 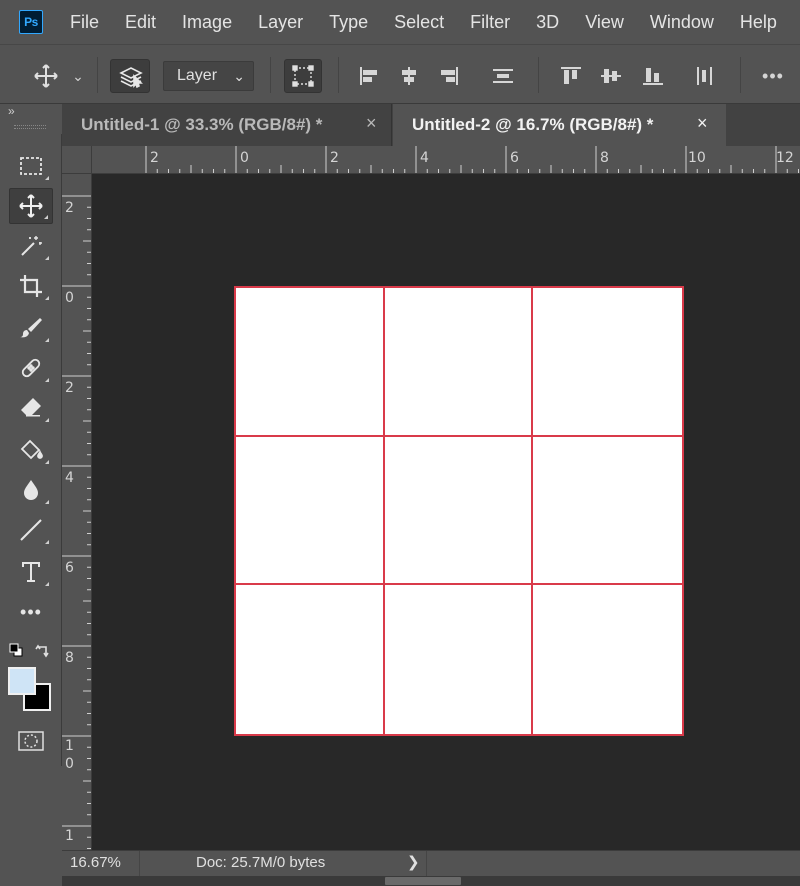 I want to click on horizontal-scrollbar, so click(x=431, y=881).